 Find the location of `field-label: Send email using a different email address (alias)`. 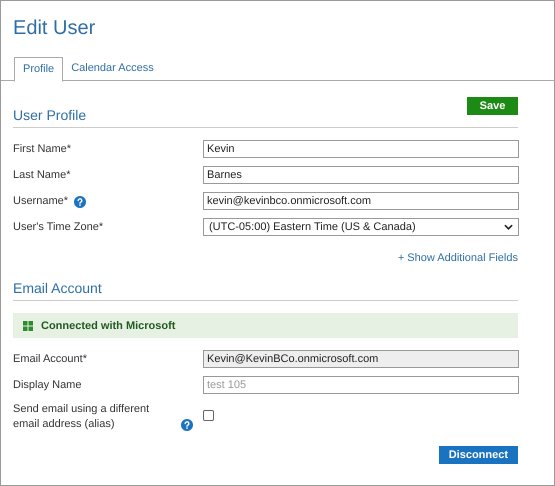

field-label: Send email using a different email address (alias) is located at coordinates (81, 417).